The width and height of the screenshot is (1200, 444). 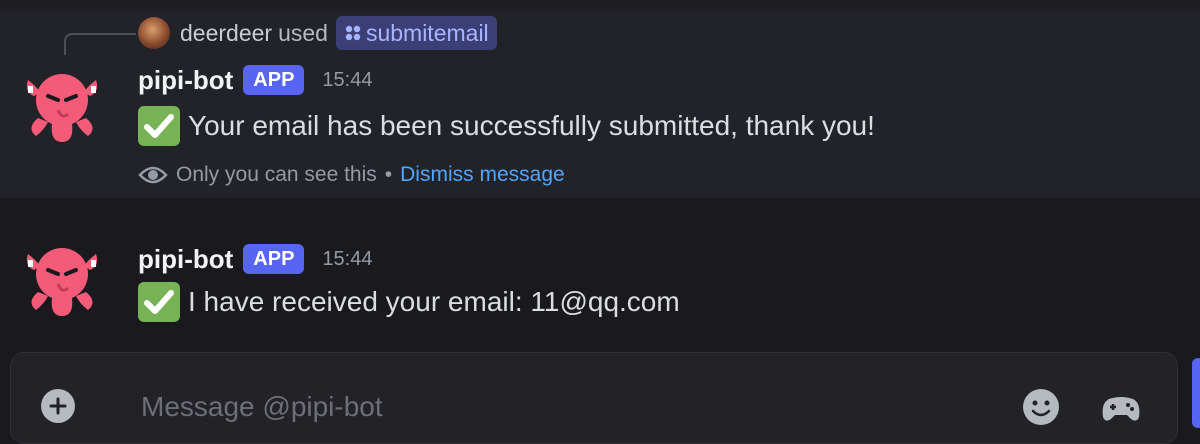 I want to click on interaction-reference: deerdeer used submitemail, so click(x=317, y=33).